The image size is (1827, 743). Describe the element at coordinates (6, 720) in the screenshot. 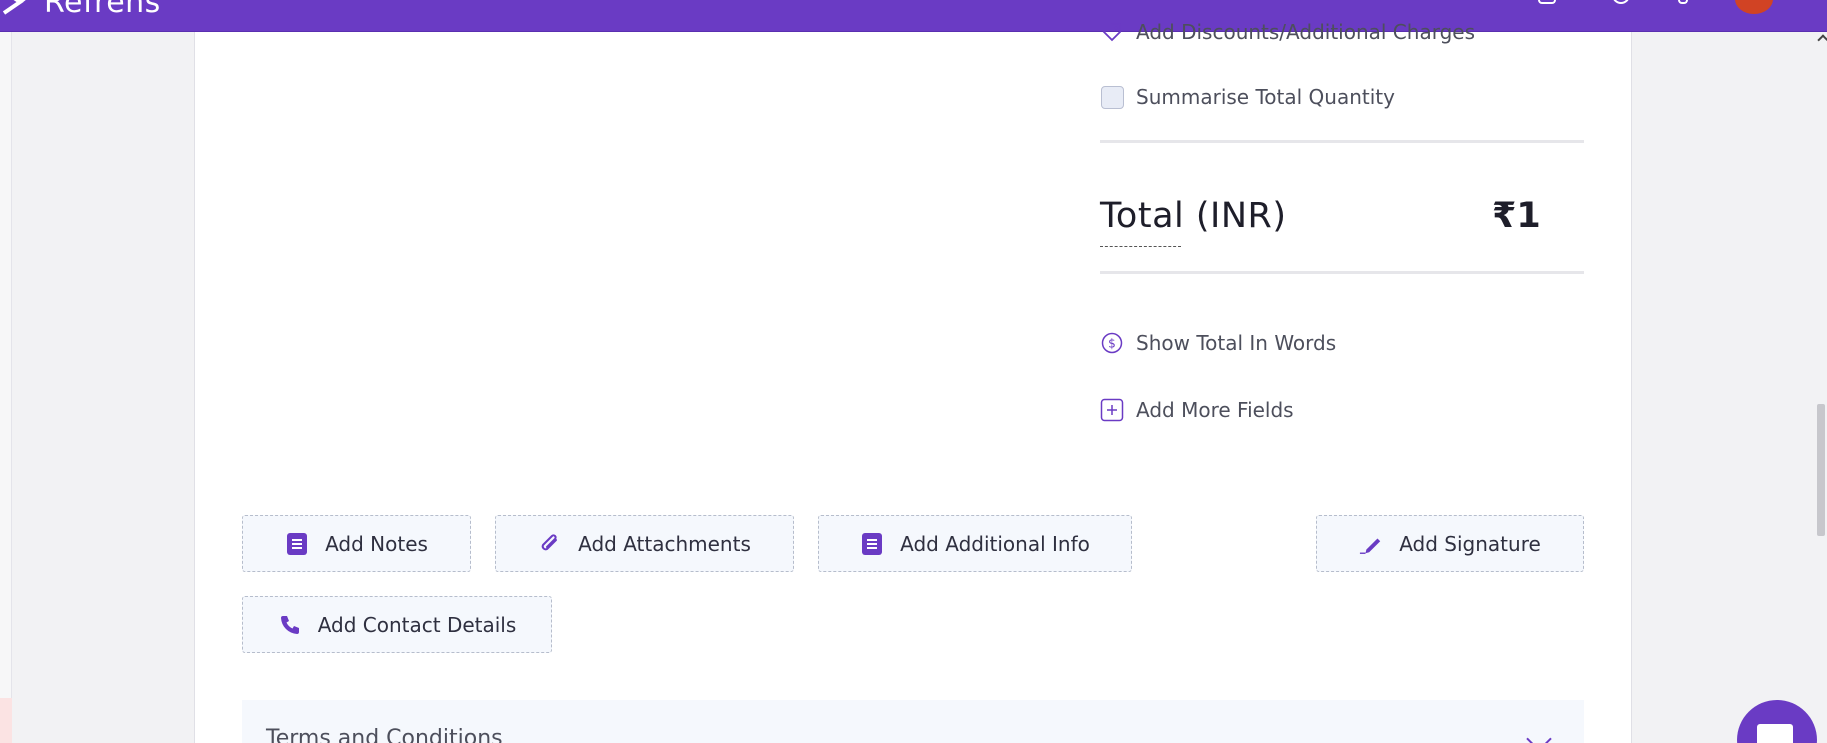

I see `left-panel-highlight` at that location.